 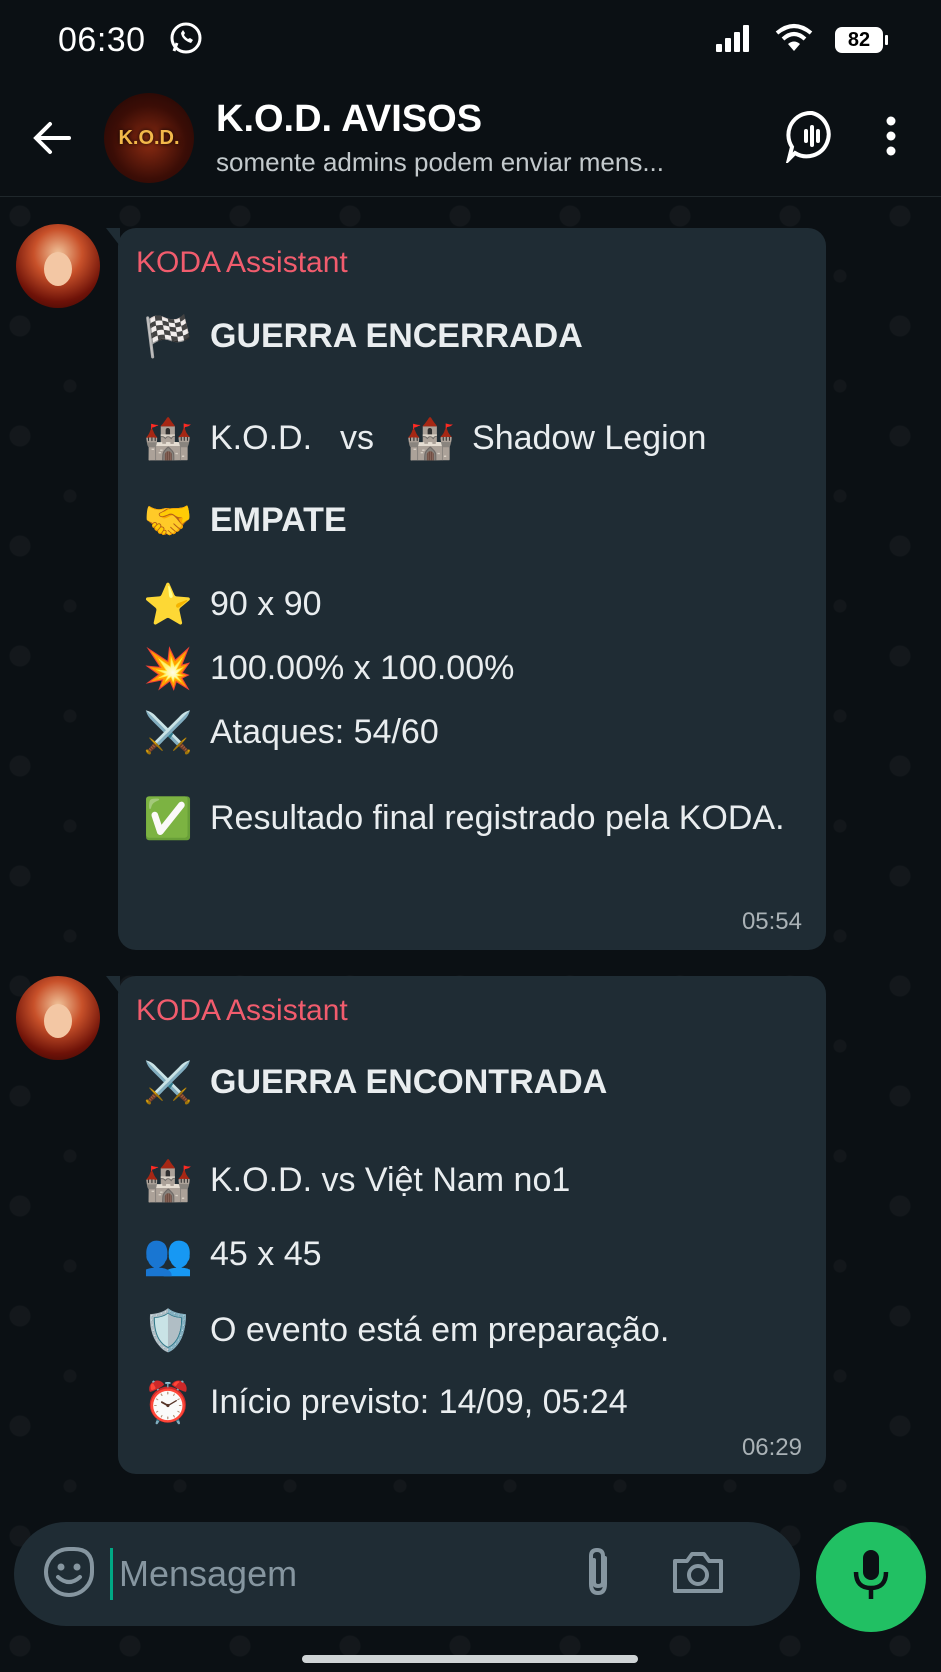 I want to click on text-cursor, so click(x=111, y=1574).